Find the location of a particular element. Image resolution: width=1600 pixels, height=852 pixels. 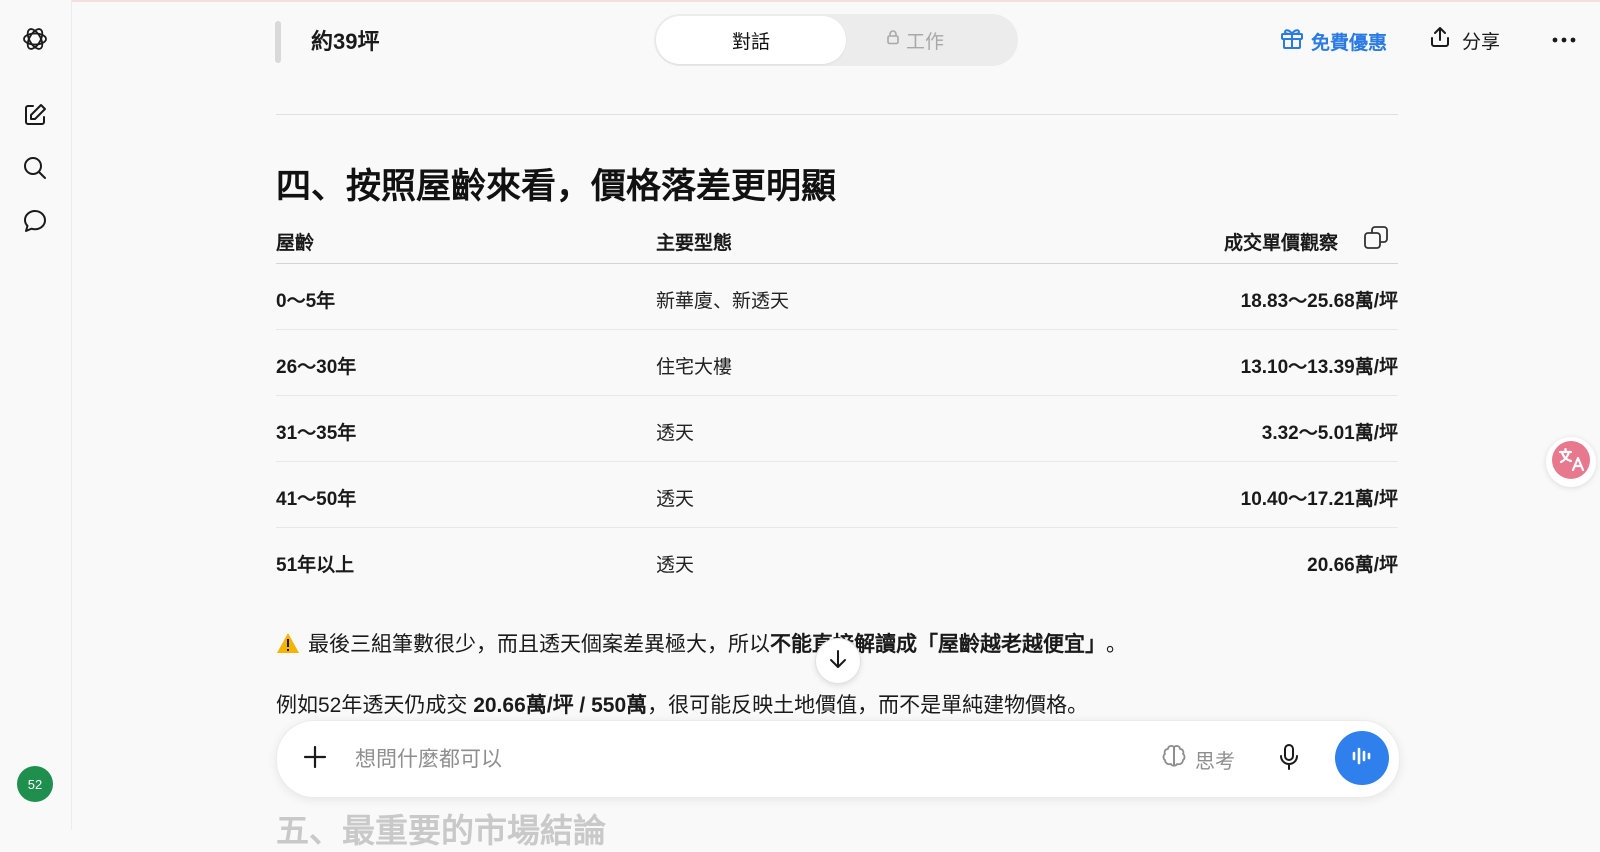

microphone-icon is located at coordinates (1289, 759).